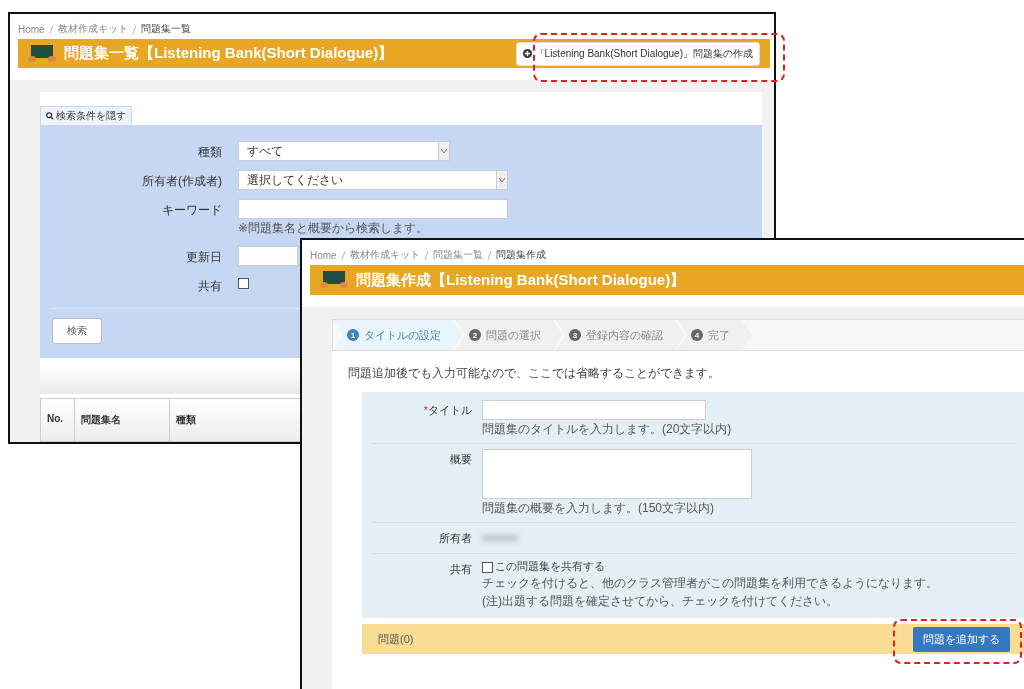 The height and width of the screenshot is (689, 1024). Describe the element at coordinates (607, 429) in the screenshot. I see `field-hint: 問題集のタイトルを入力します。(20文字以内)` at that location.